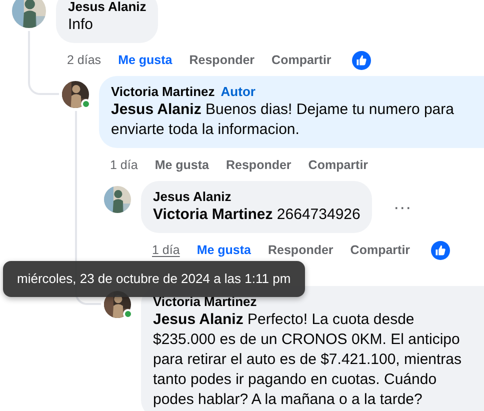 This screenshot has height=411, width=484. What do you see at coordinates (84, 60) in the screenshot?
I see `timestamp-link: 2 días` at bounding box center [84, 60].